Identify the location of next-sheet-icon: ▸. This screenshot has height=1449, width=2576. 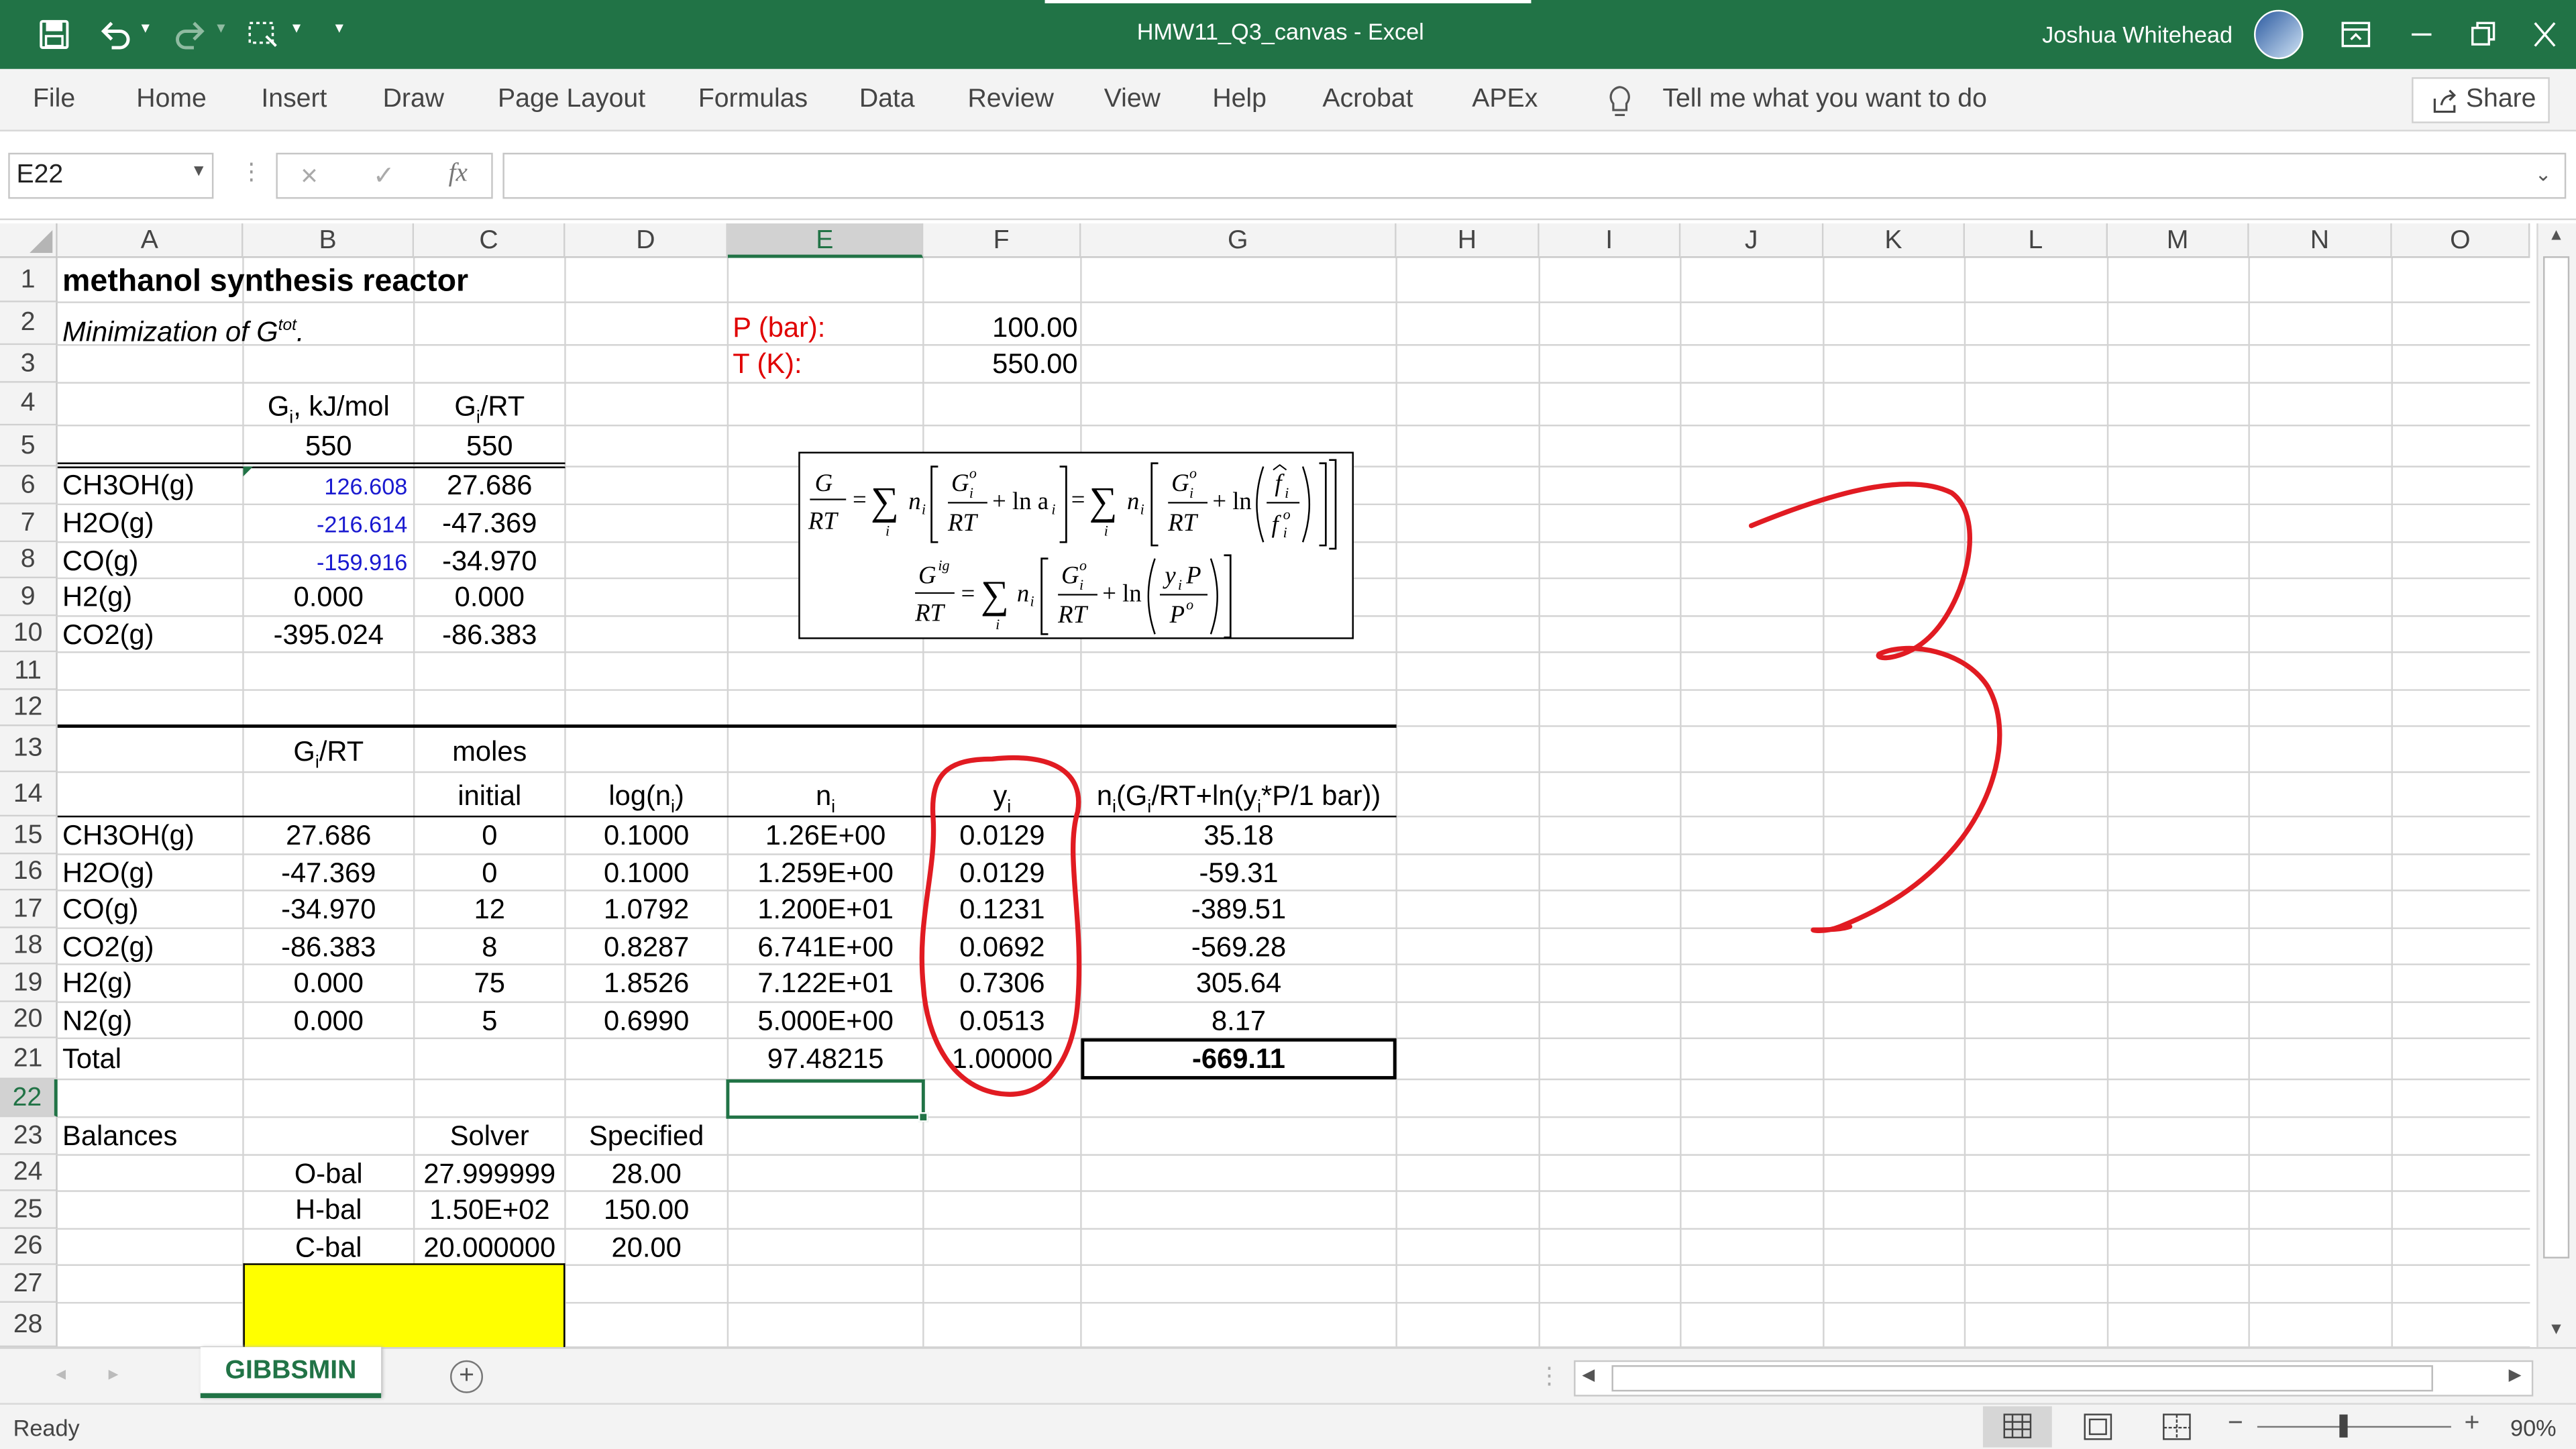
(114, 1373).